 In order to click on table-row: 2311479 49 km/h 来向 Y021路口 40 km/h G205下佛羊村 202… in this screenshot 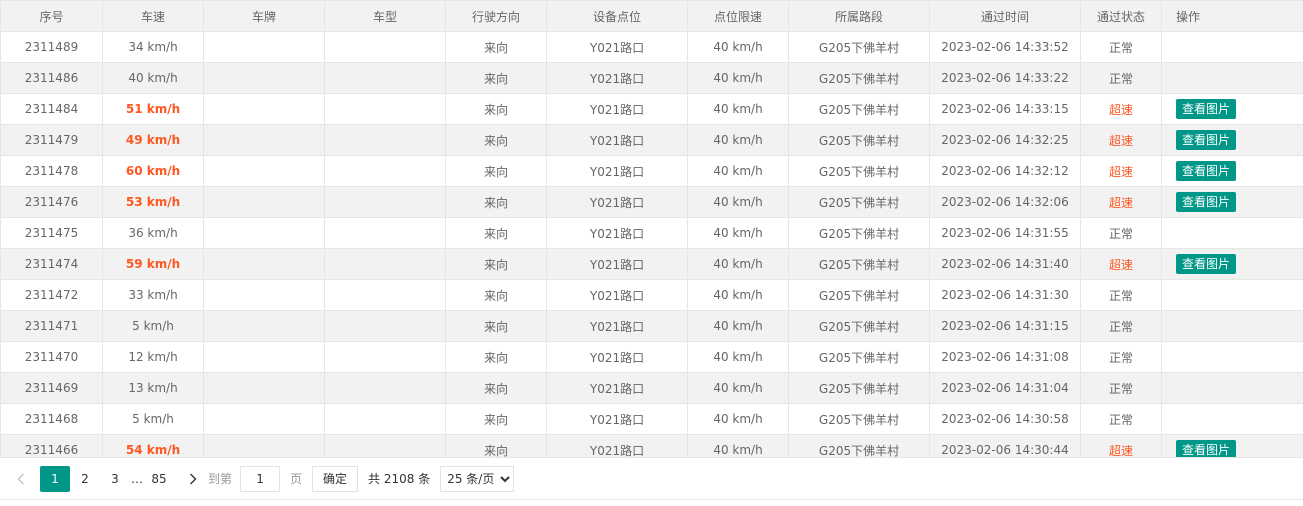, I will do `click(651, 140)`.